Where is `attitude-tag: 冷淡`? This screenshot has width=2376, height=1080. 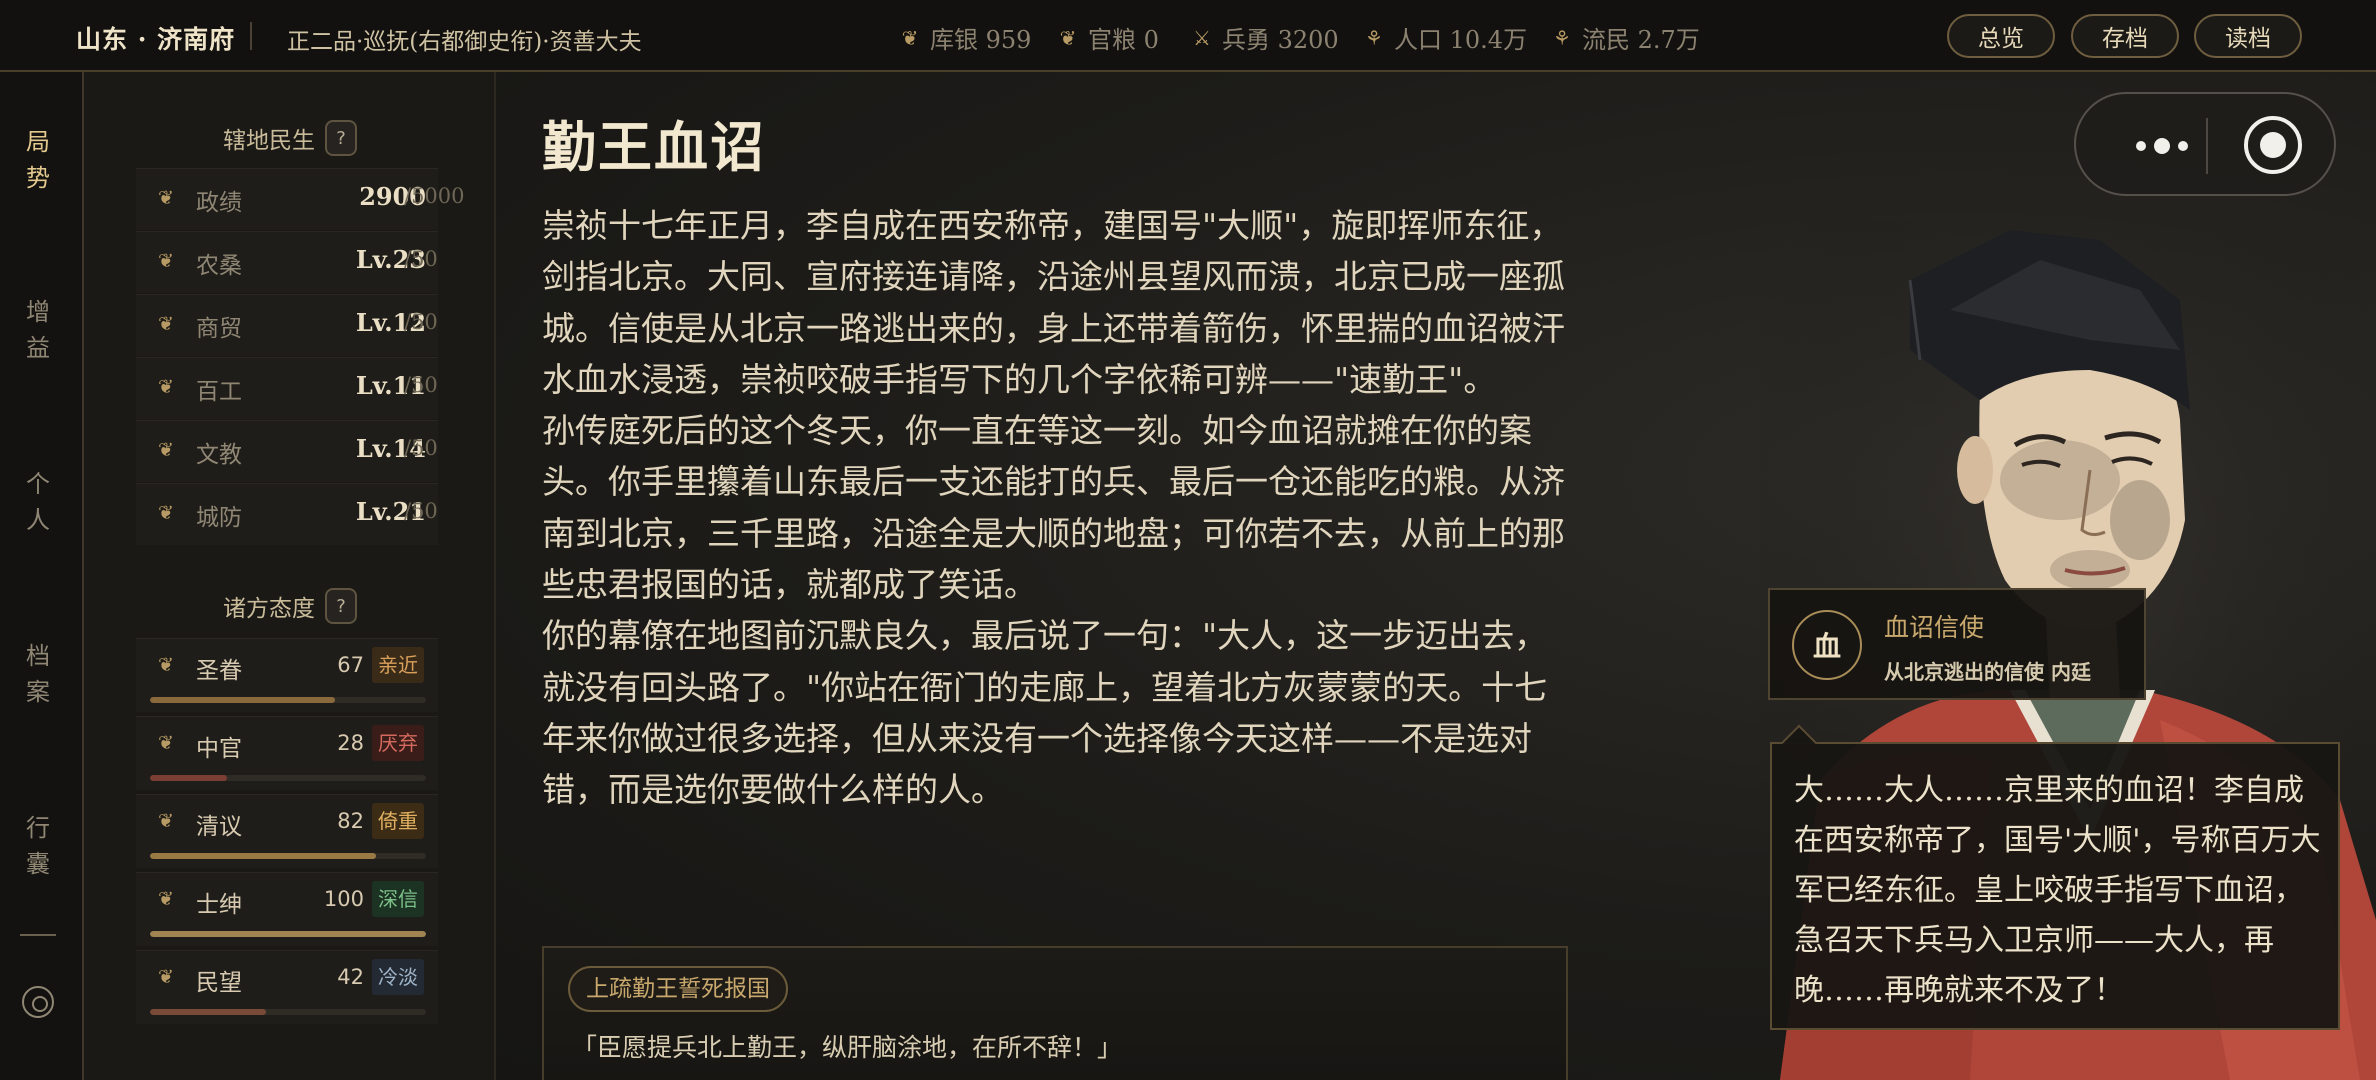 attitude-tag: 冷淡 is located at coordinates (398, 977).